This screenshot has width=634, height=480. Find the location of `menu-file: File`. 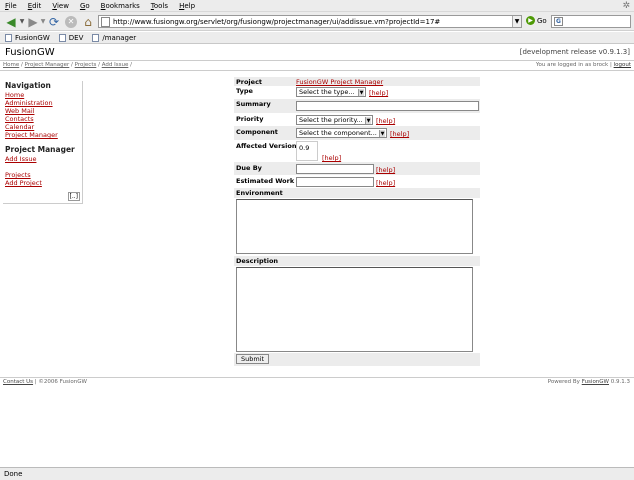

menu-file: File is located at coordinates (11, 6).